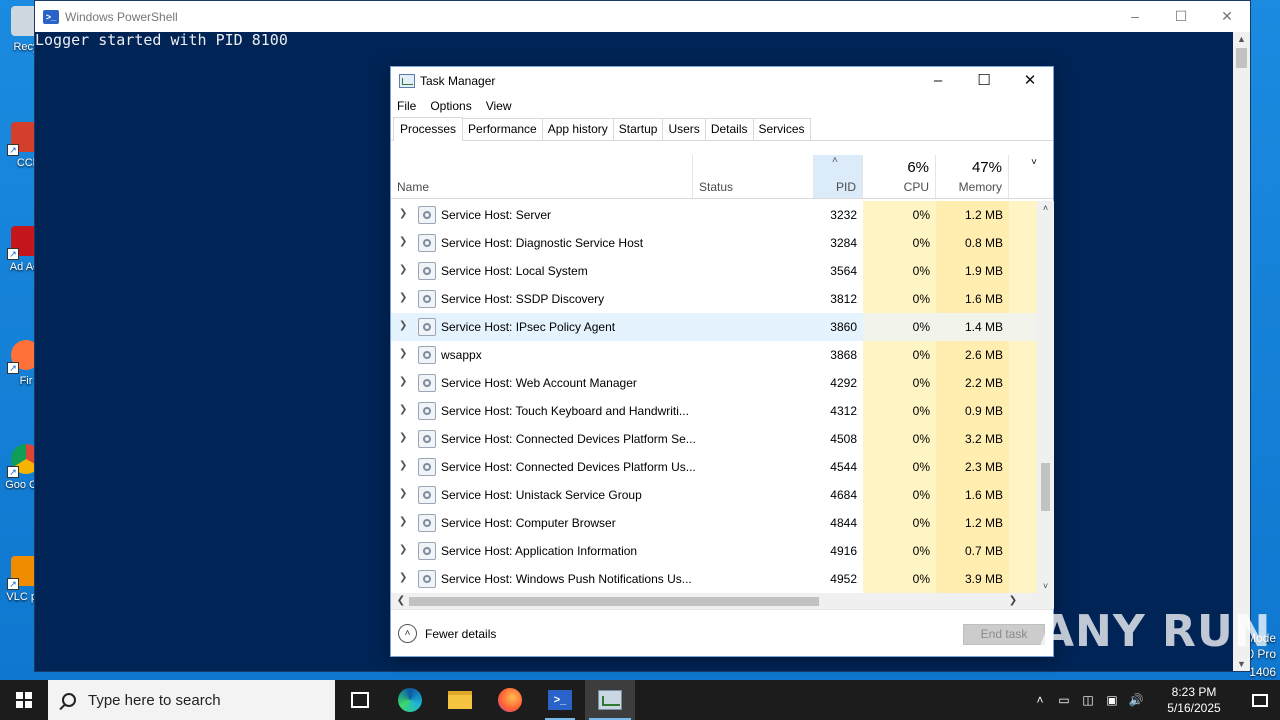 This screenshot has width=1280, height=720. What do you see at coordinates (1112, 700) in the screenshot?
I see `network-icon: ▣` at bounding box center [1112, 700].